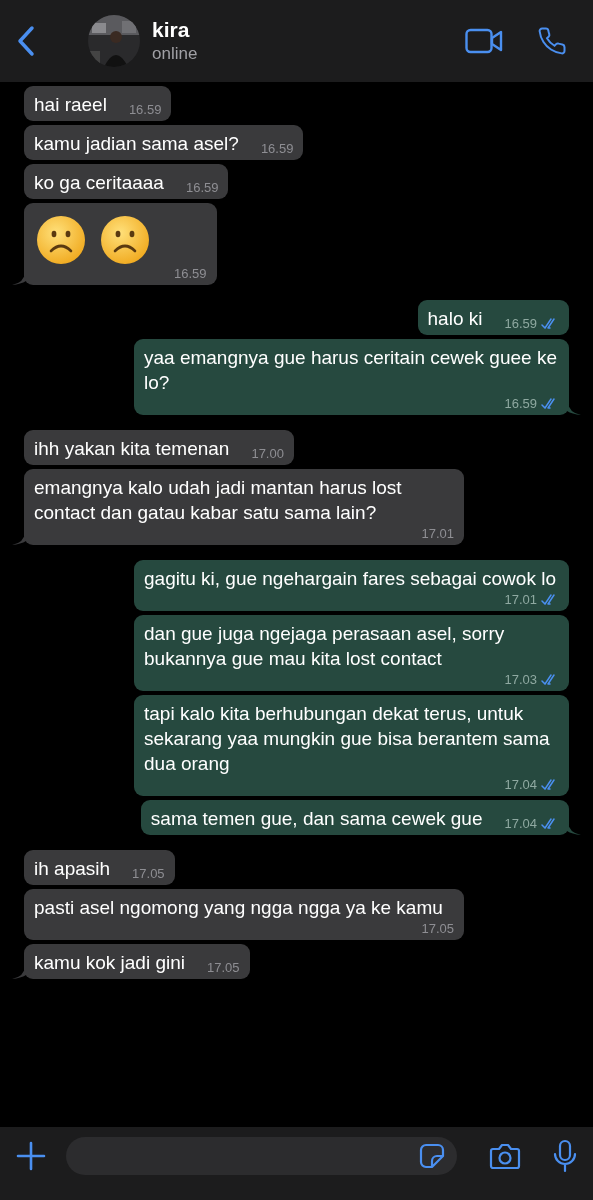  I want to click on message-text: hai raeel, so click(70, 105).